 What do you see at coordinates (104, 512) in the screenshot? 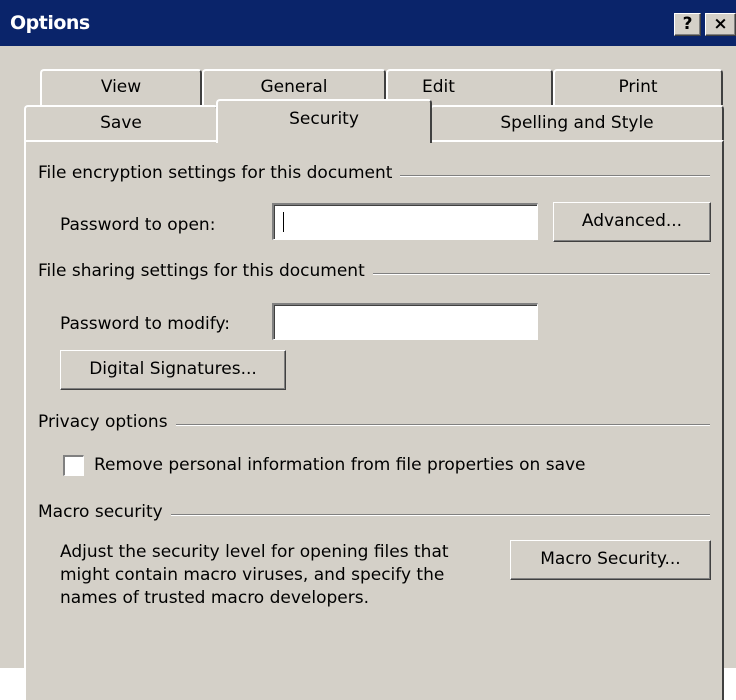
I see `macro-heading: Macro security` at bounding box center [104, 512].